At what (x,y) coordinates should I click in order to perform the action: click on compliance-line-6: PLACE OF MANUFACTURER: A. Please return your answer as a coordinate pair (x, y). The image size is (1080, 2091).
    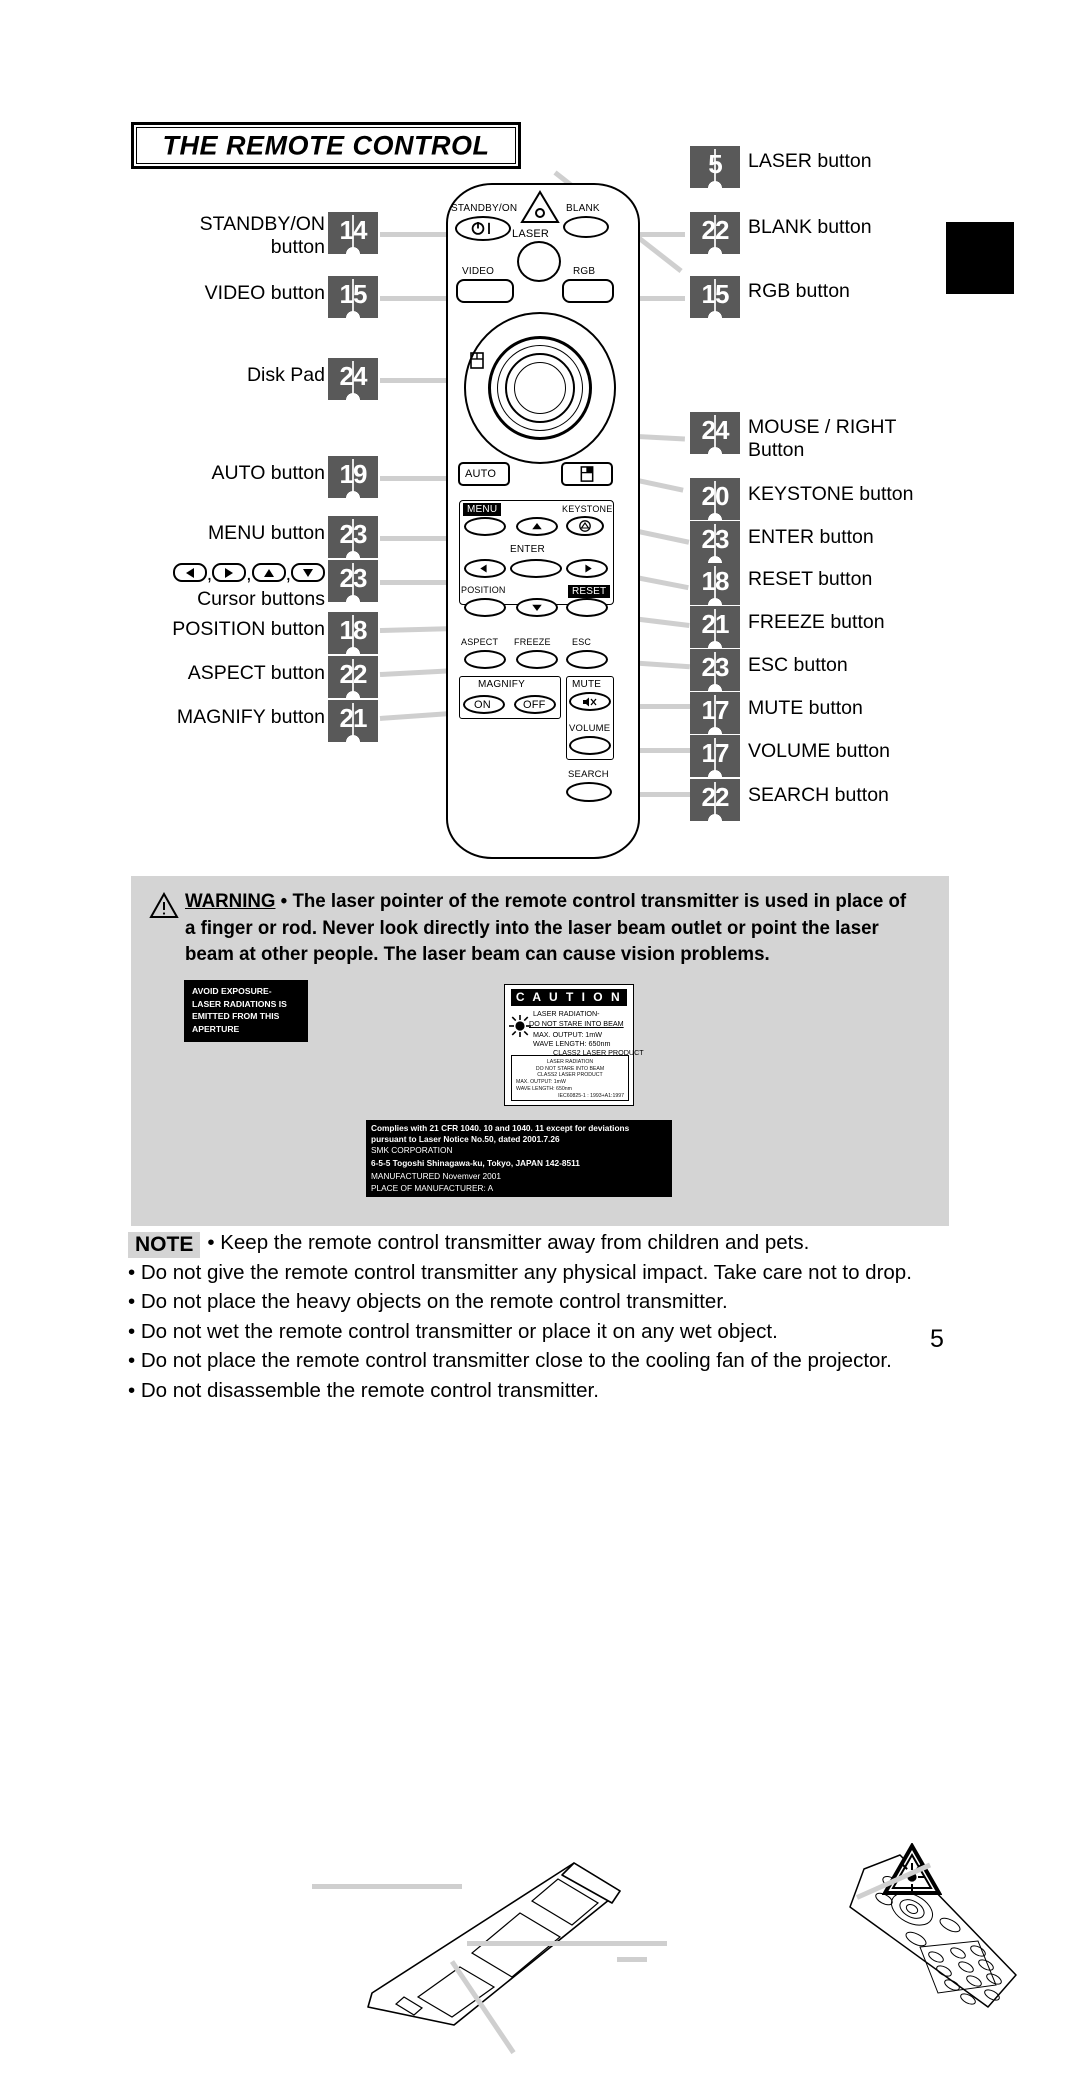
    Looking at the image, I should click on (432, 1188).